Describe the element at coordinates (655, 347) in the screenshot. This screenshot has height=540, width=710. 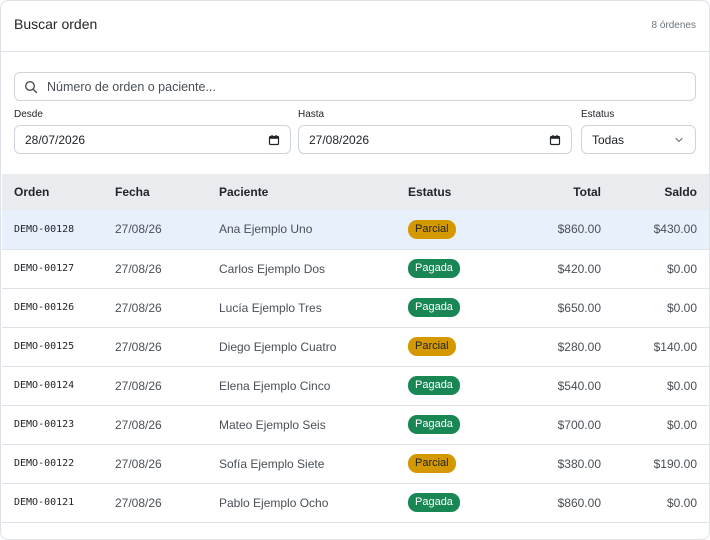
I see `order-balance: $140.00` at that location.